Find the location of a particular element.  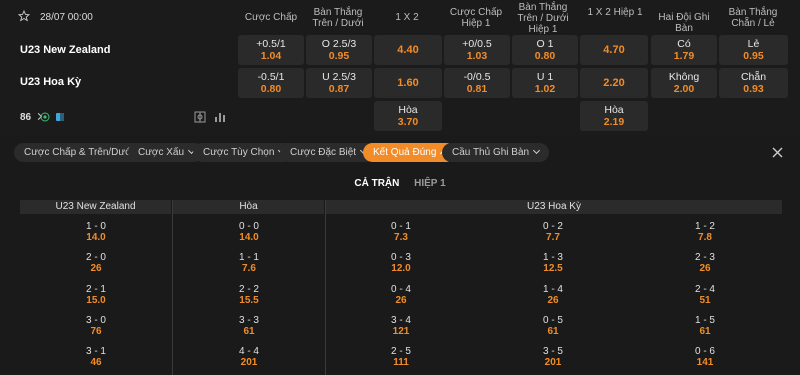

score-odds: 121 is located at coordinates (401, 331).